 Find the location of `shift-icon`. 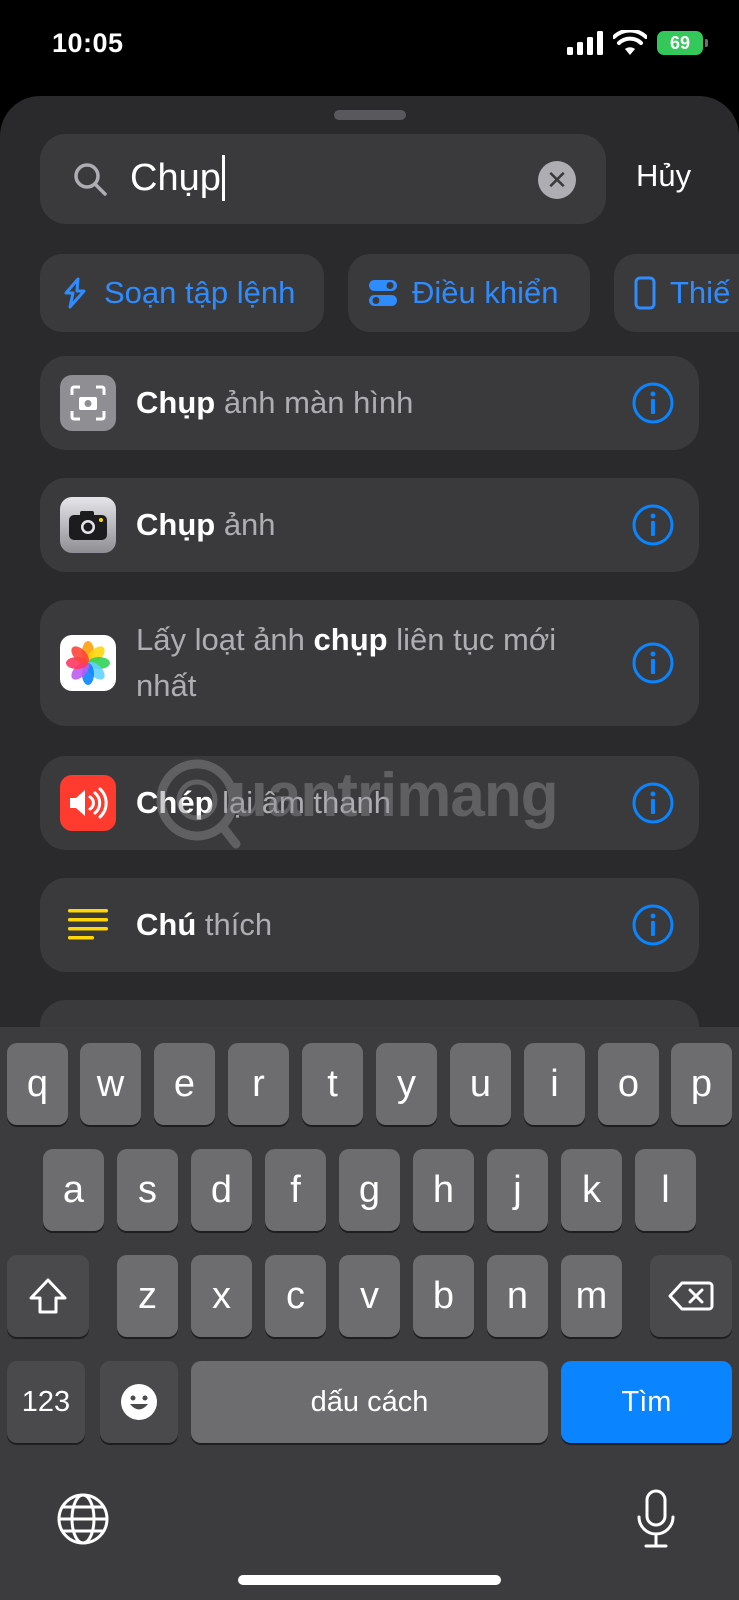

shift-icon is located at coordinates (48, 1296).